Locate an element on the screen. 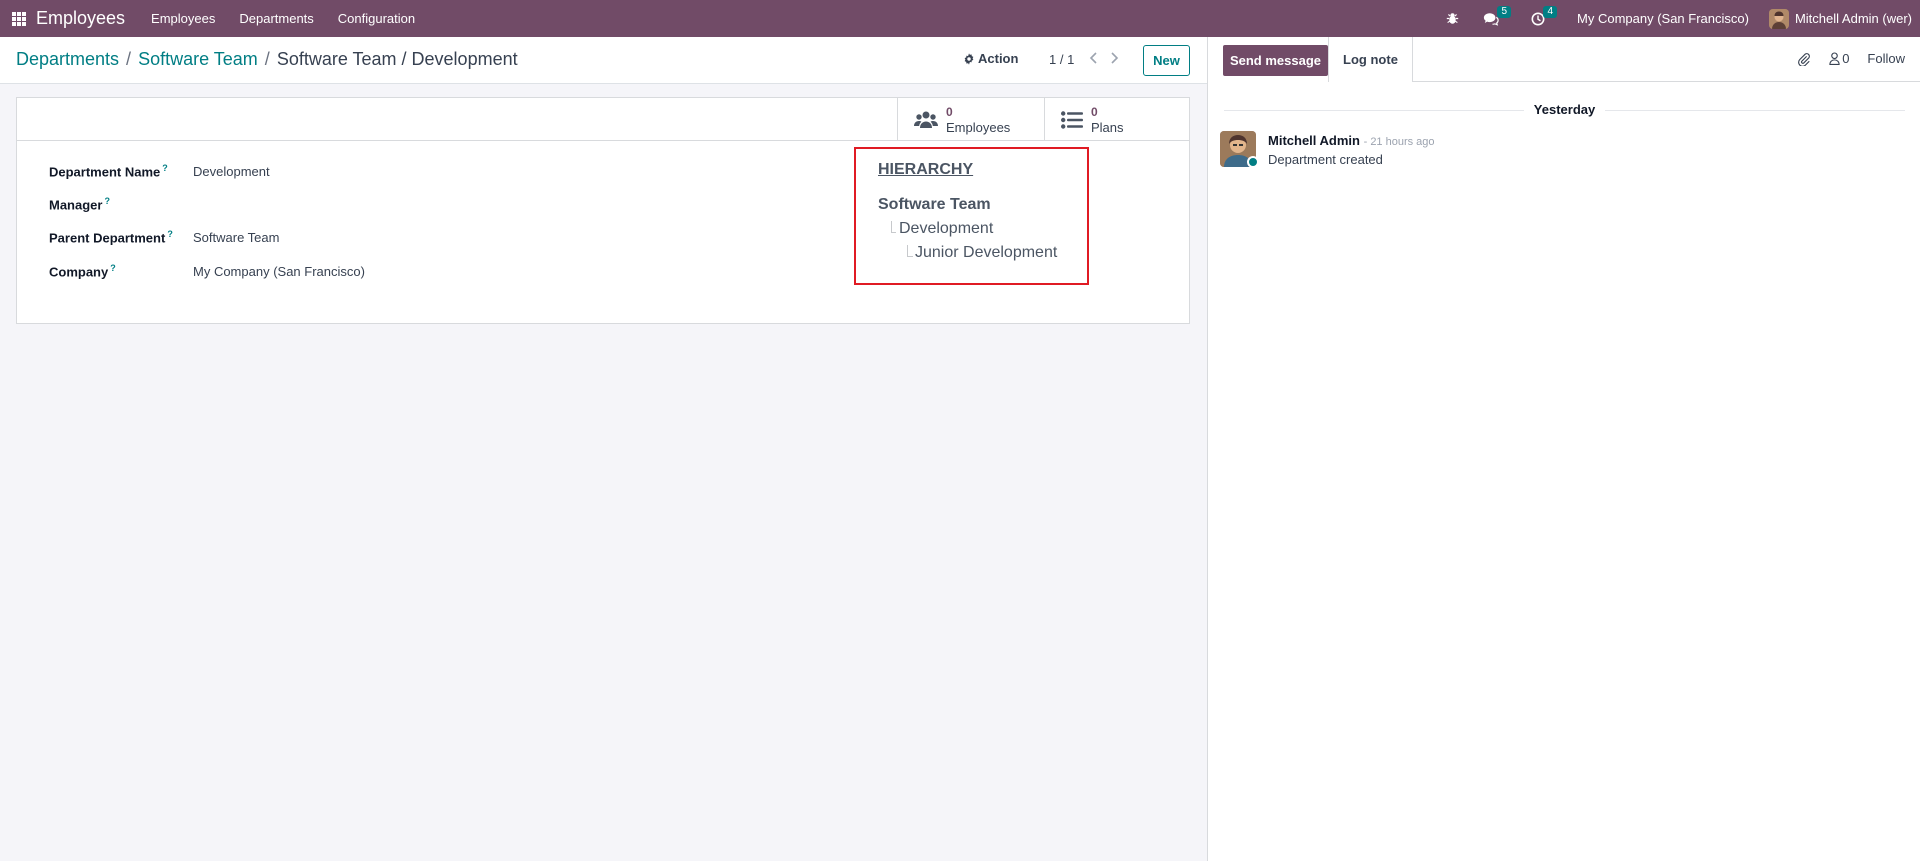 Image resolution: width=1920 pixels, height=861 pixels. menu-configuration: Configuration is located at coordinates (376, 18).